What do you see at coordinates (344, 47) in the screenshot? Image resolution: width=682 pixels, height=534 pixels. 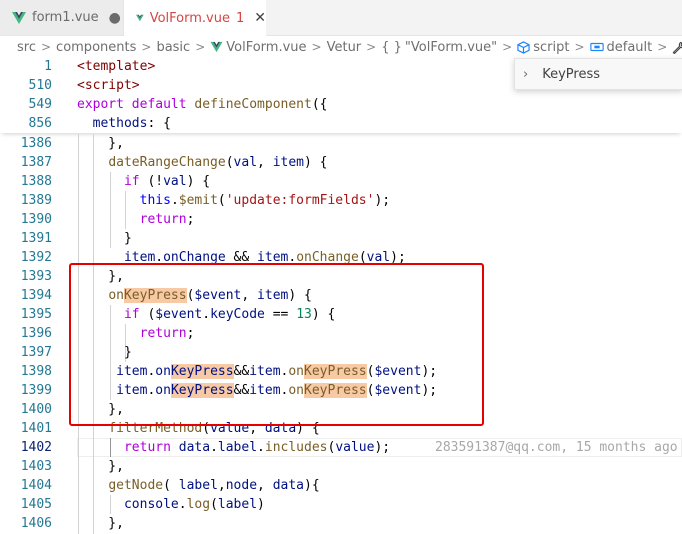 I see `breadcrumb-item-vetur: Vetur` at bounding box center [344, 47].